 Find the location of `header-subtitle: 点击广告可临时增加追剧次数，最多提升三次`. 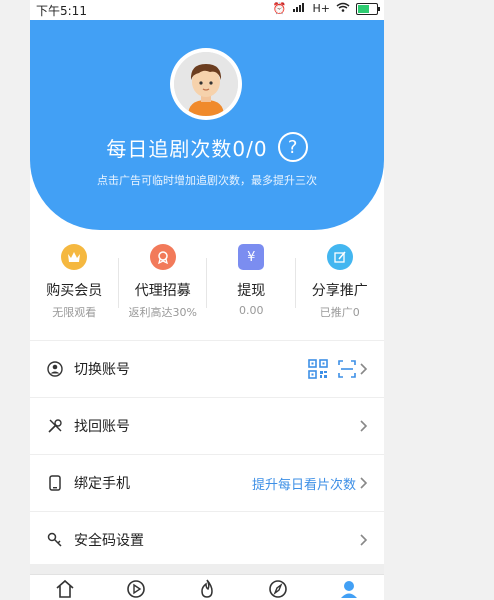

header-subtitle: 点击广告可临时增加追剧次数，最多提升三次 is located at coordinates (207, 180).